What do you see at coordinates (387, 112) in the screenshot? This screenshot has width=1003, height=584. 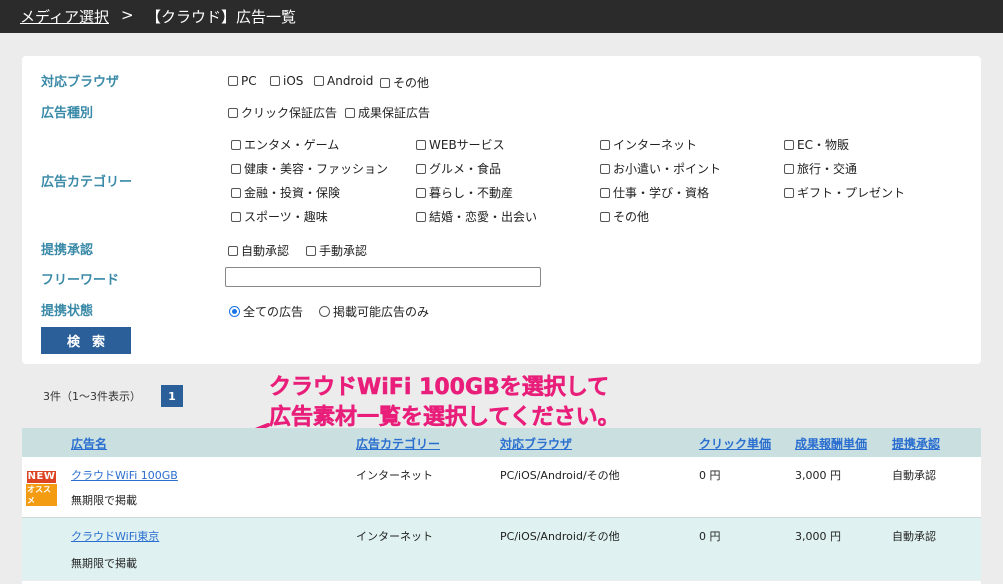 I see `checkbox-result-guarantee: 成果保証広告` at bounding box center [387, 112].